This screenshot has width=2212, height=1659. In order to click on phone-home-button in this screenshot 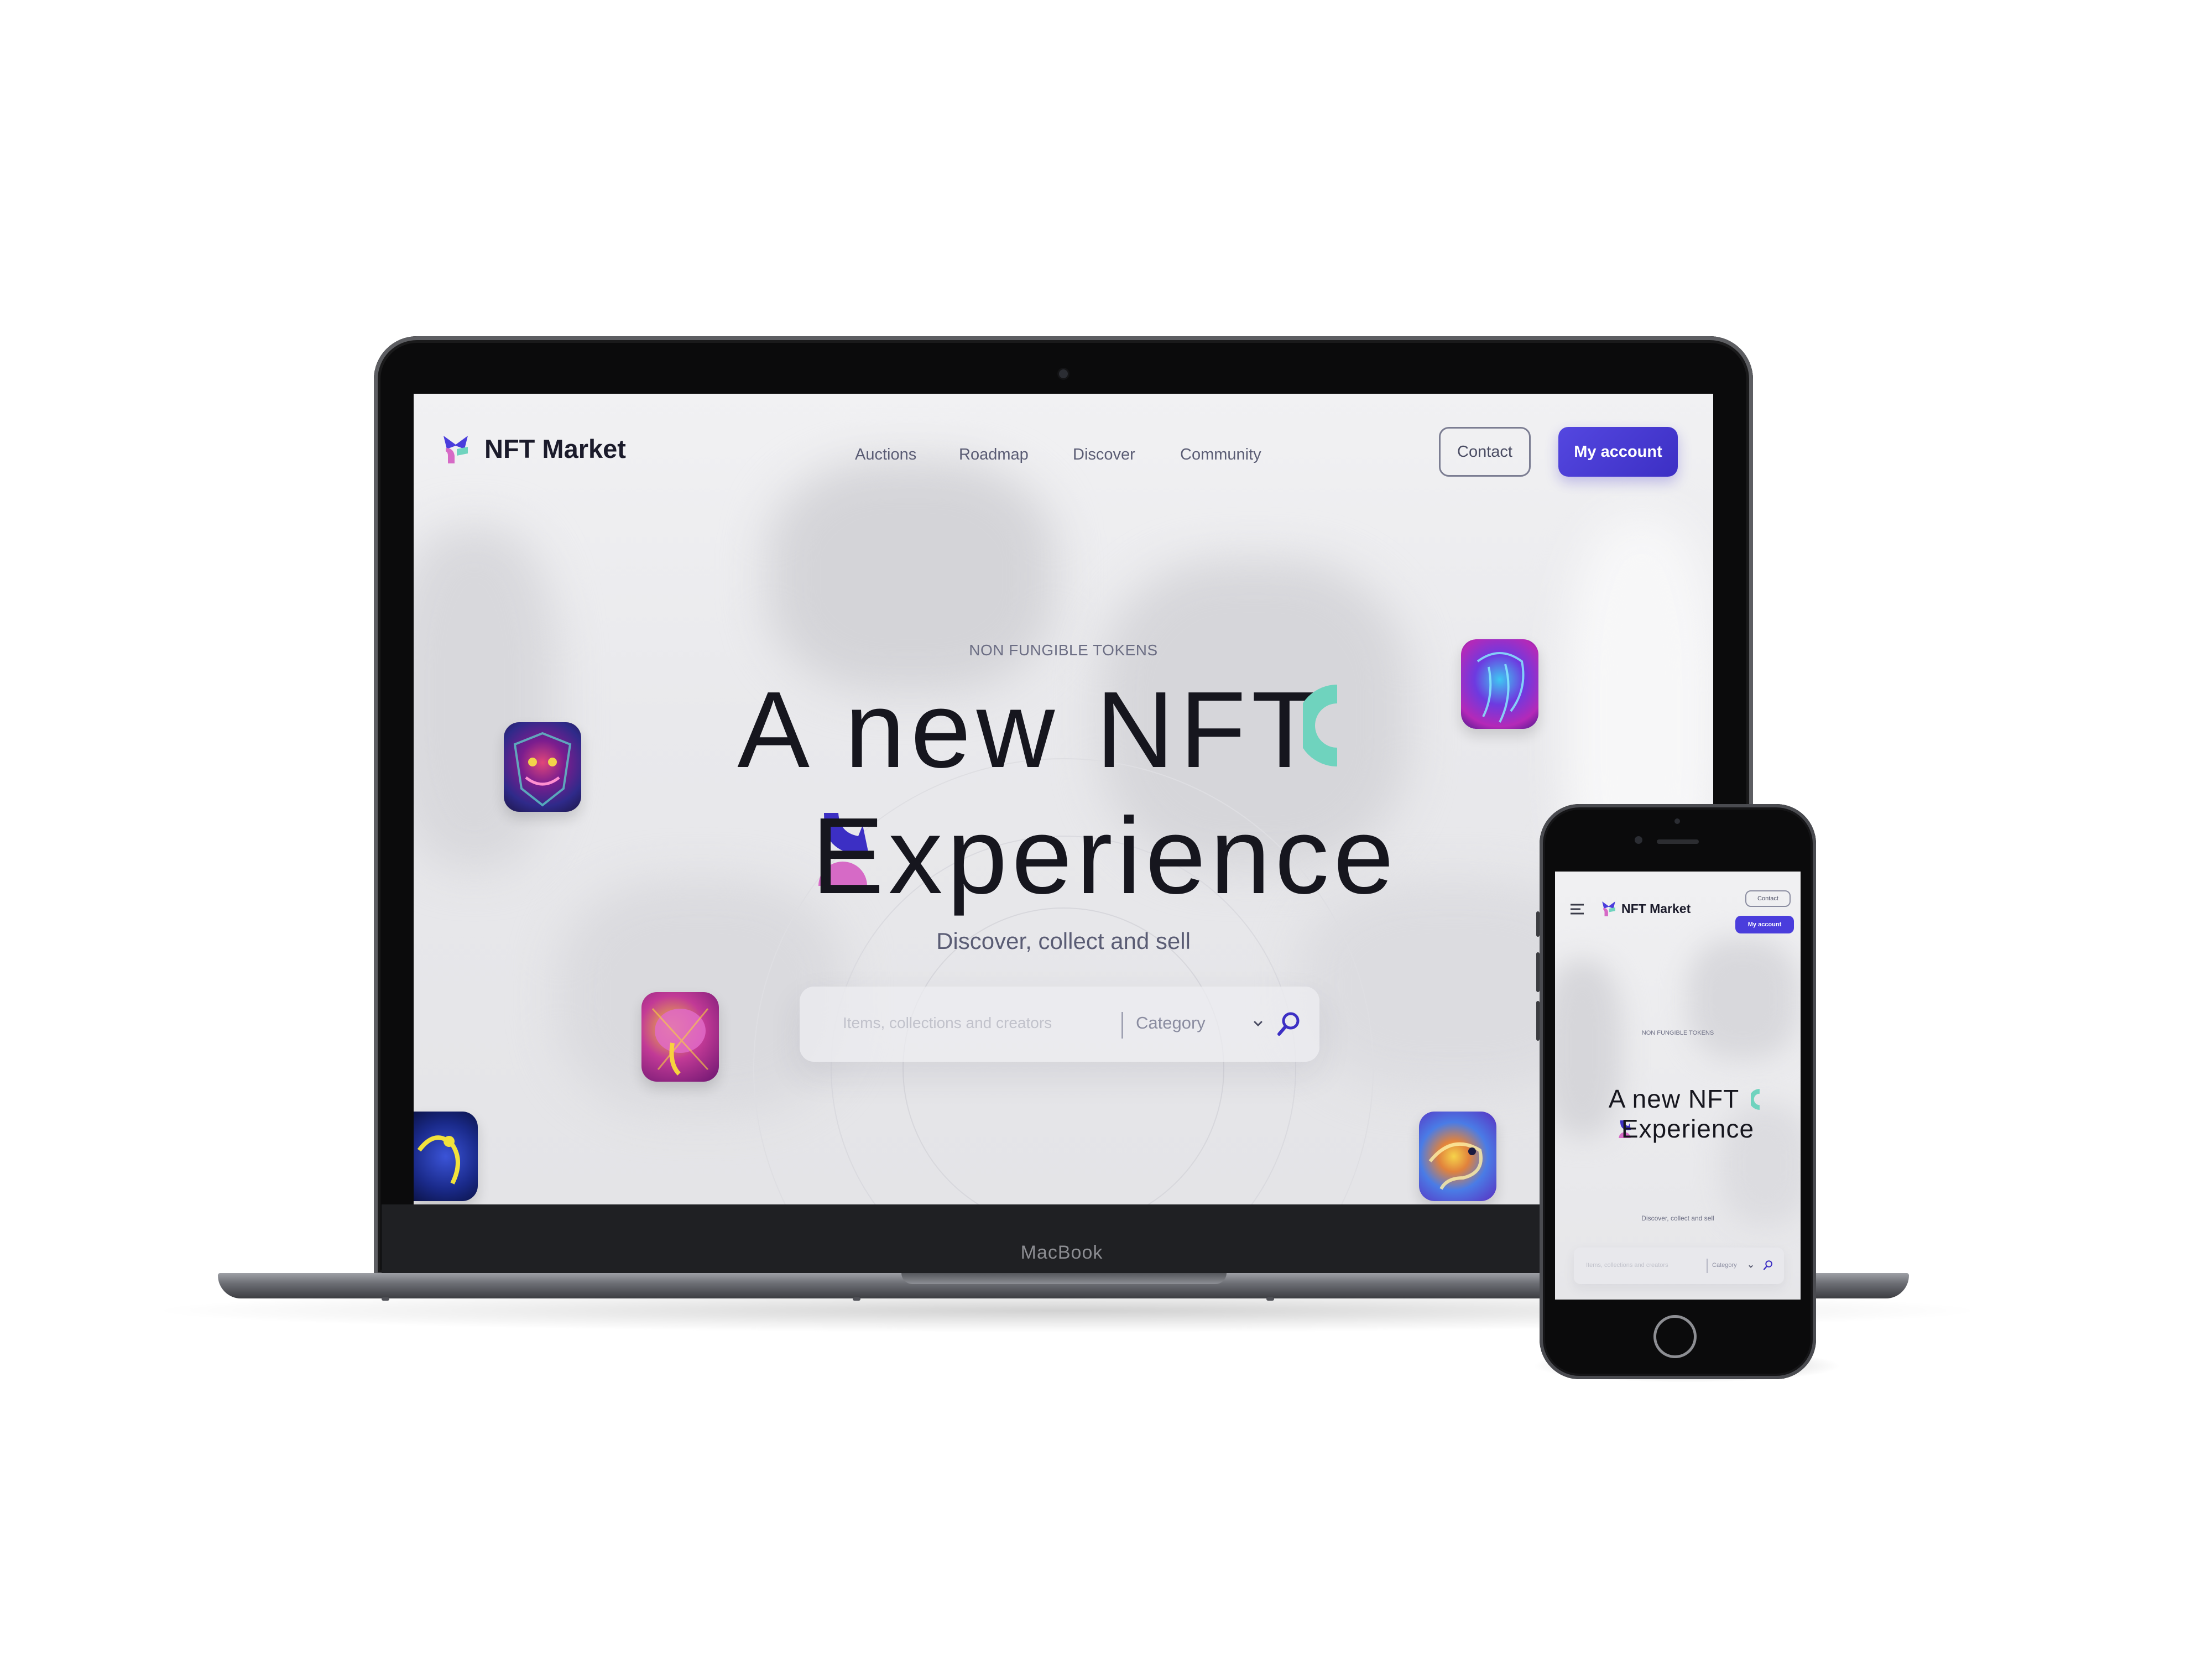, I will do `click(1675, 1336)`.